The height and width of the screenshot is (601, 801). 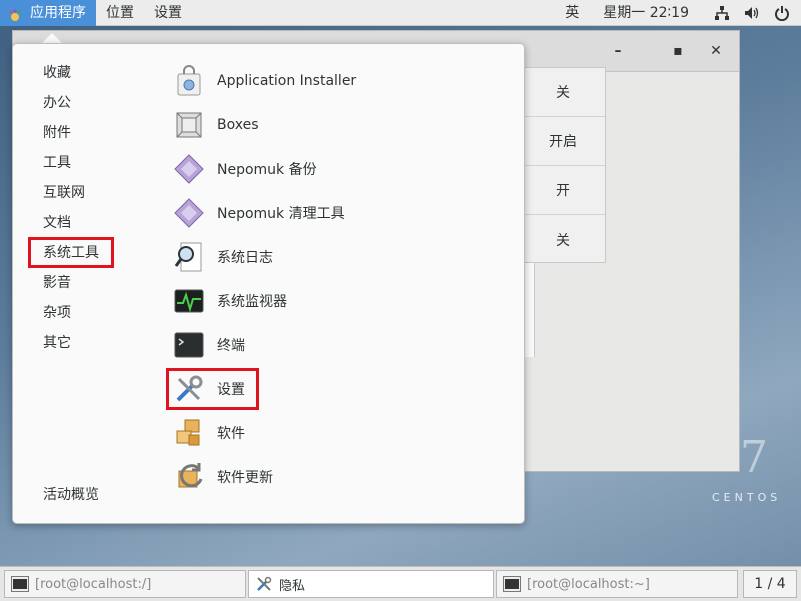 I want to click on log-viewer-icon, so click(x=189, y=257).